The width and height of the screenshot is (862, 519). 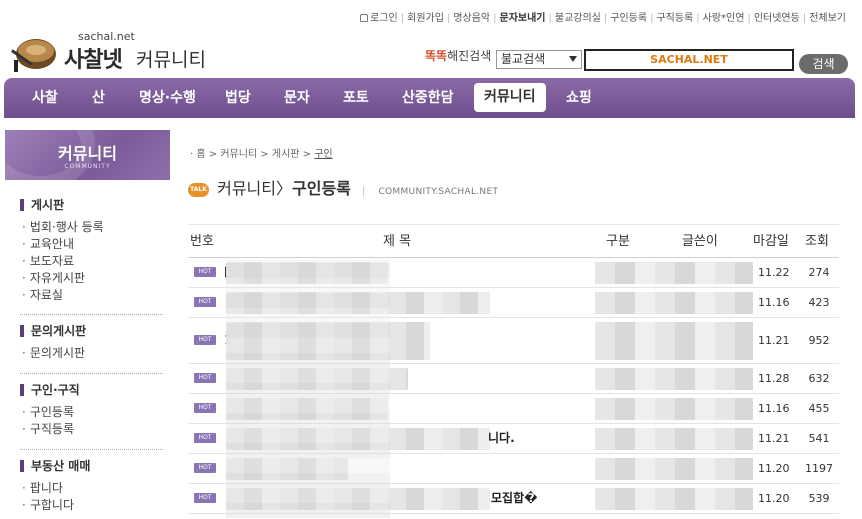 What do you see at coordinates (323, 154) in the screenshot?
I see `breadcrumb-current: 구인` at bounding box center [323, 154].